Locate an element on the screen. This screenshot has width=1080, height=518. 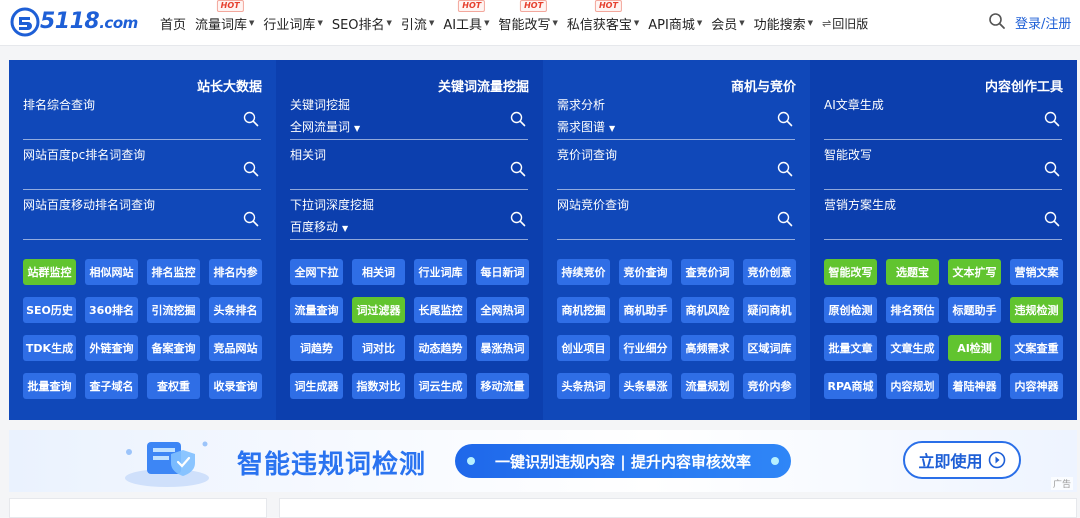
nav-item-0: 首页 is located at coordinates (173, 23).